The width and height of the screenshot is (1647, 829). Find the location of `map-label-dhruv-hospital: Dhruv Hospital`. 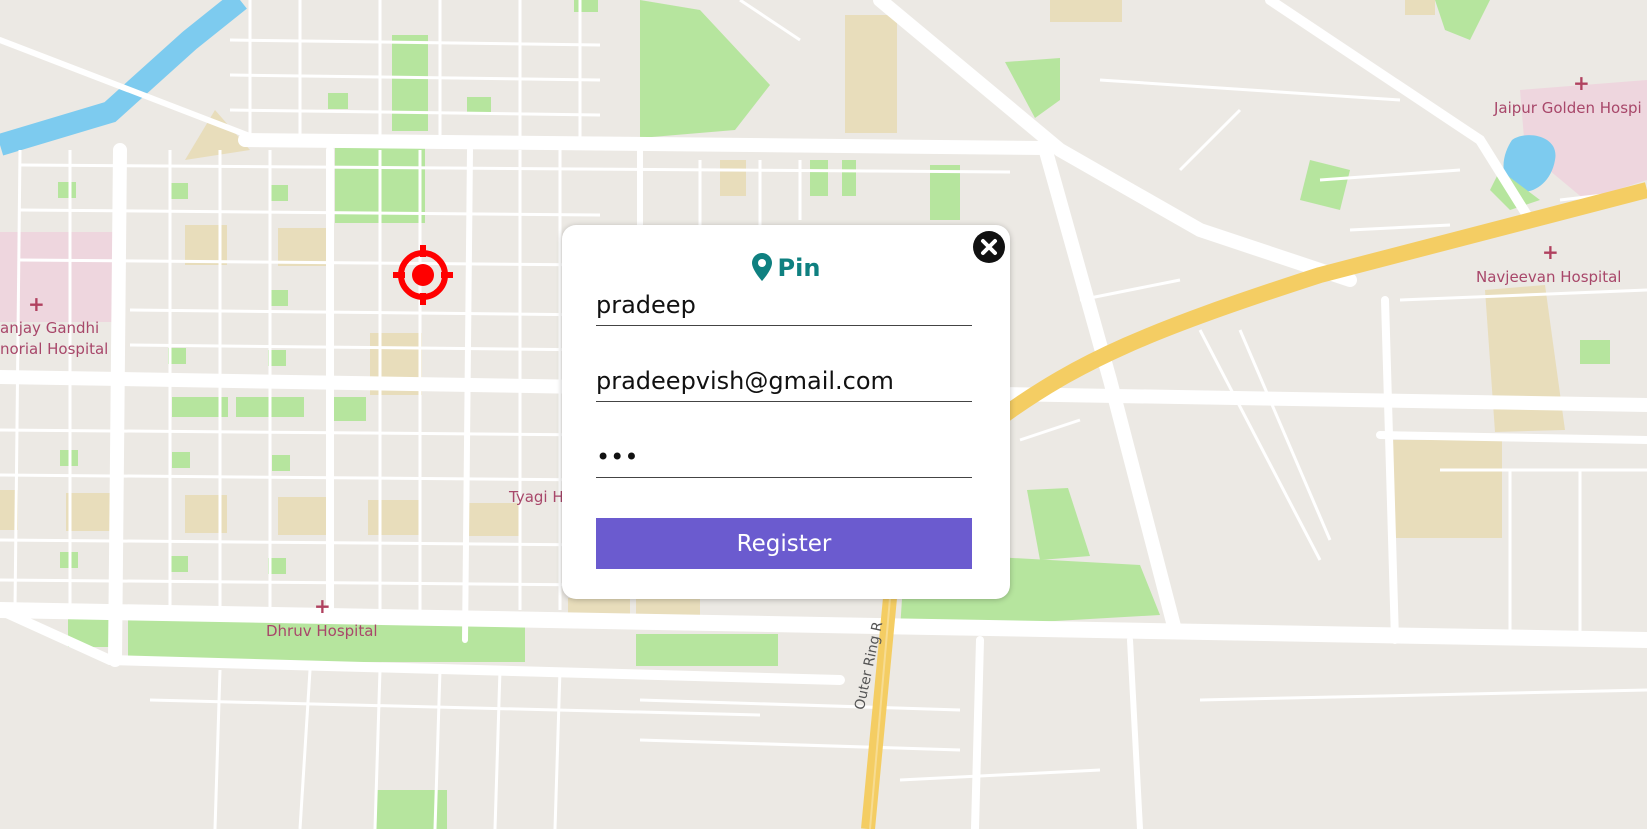

map-label-dhruv-hospital: Dhruv Hospital is located at coordinates (322, 631).